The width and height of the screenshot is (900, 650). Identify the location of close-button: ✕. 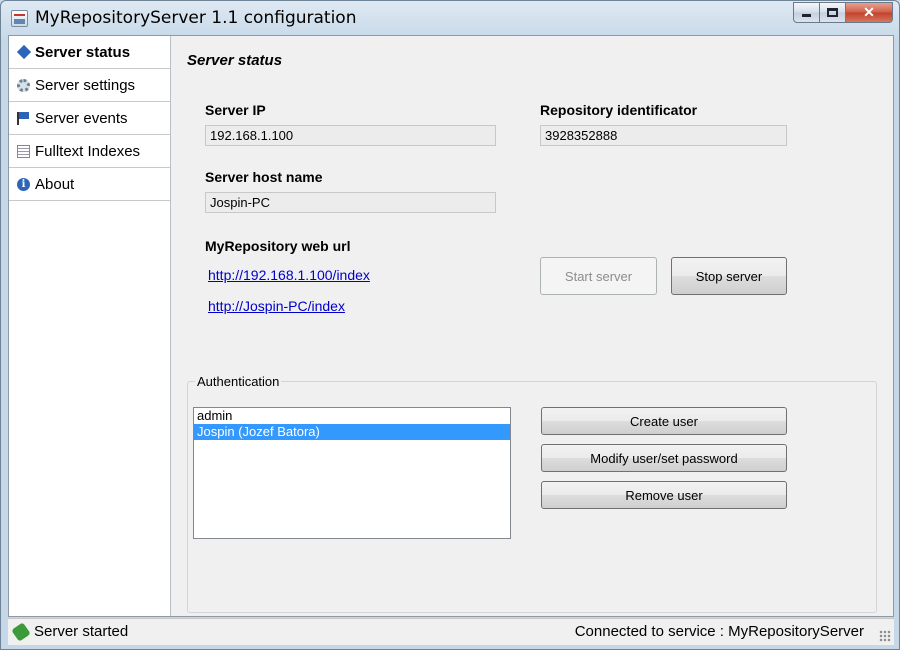
(869, 12).